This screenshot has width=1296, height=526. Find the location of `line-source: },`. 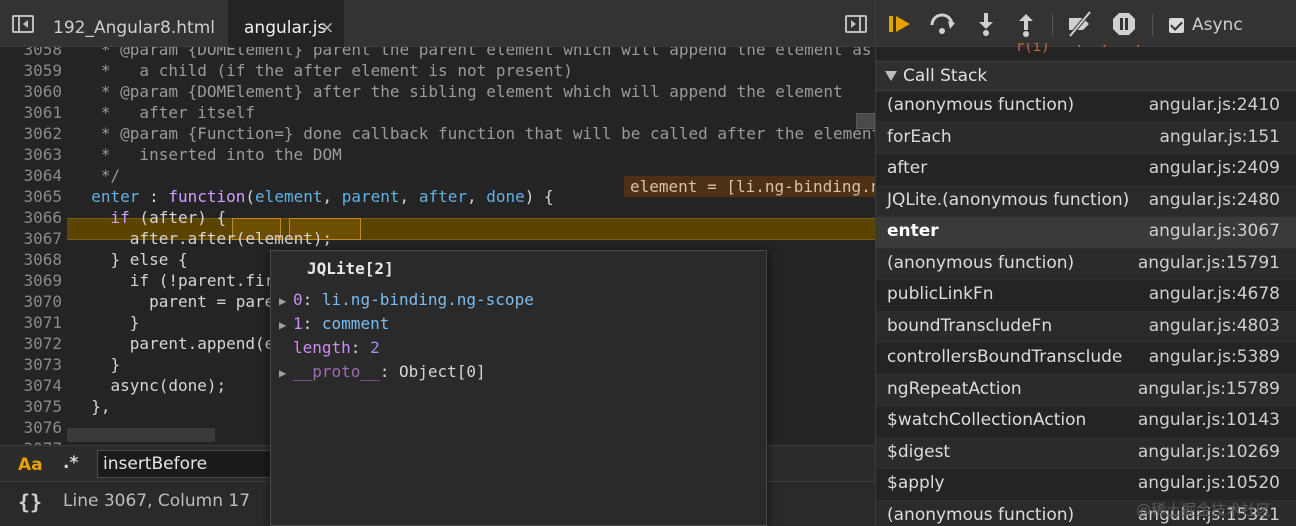

line-source: }, is located at coordinates (91, 406).